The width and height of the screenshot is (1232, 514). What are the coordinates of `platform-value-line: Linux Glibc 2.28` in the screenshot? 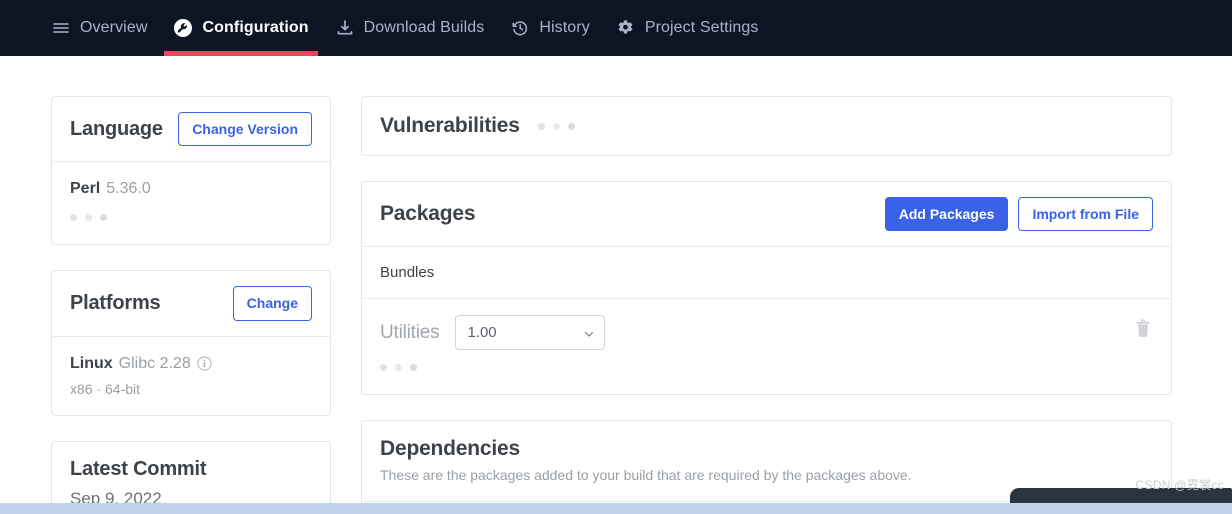 It's located at (191, 364).